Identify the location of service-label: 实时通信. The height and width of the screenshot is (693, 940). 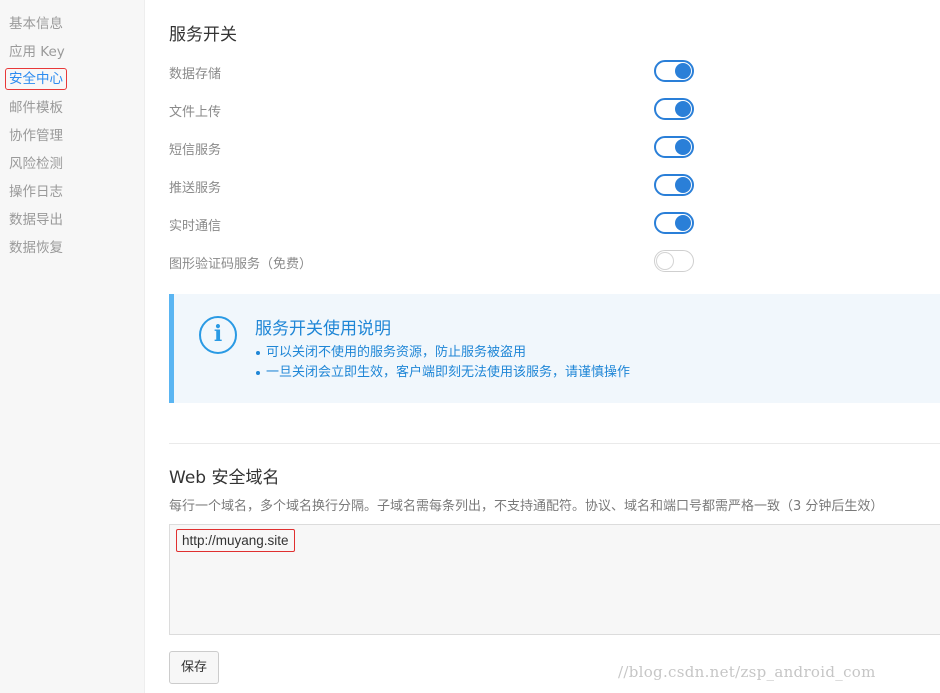
(195, 226).